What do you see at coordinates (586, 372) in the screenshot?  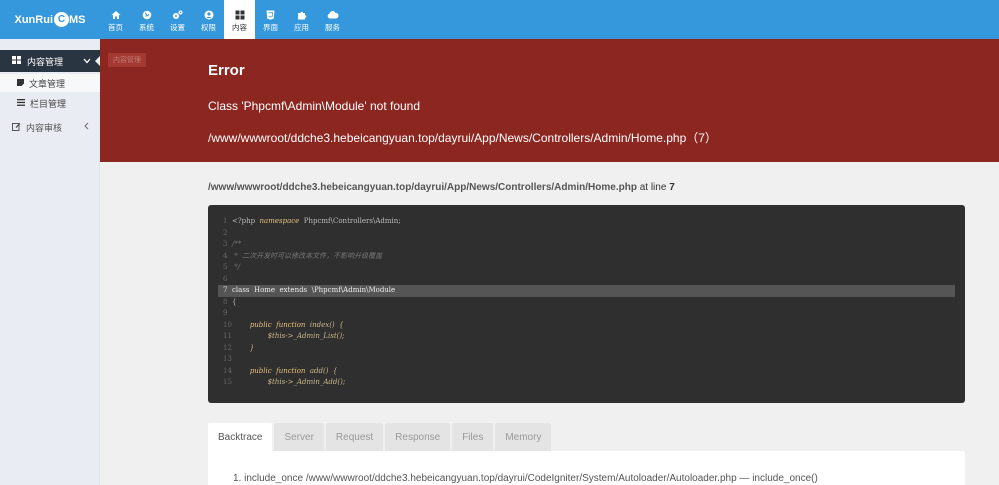 I see `code-line: 14 public function add() {` at bounding box center [586, 372].